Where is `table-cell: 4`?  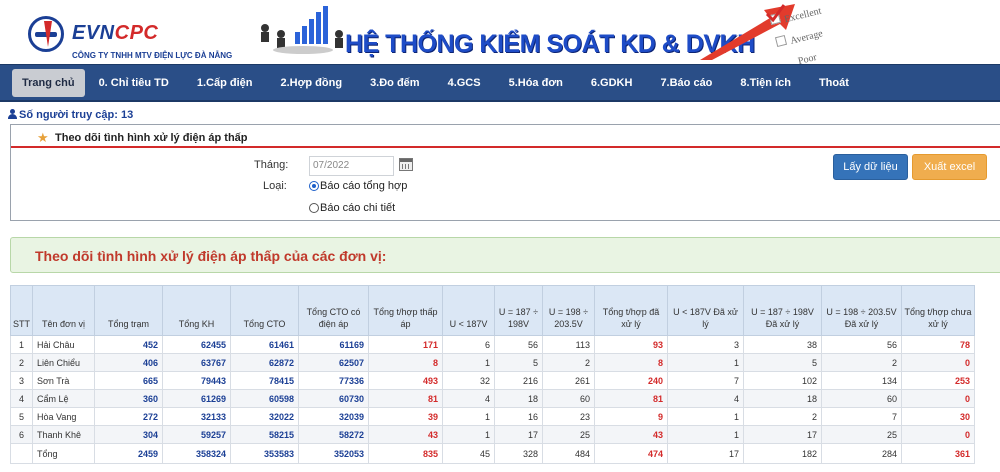 table-cell: 4 is located at coordinates (468, 398).